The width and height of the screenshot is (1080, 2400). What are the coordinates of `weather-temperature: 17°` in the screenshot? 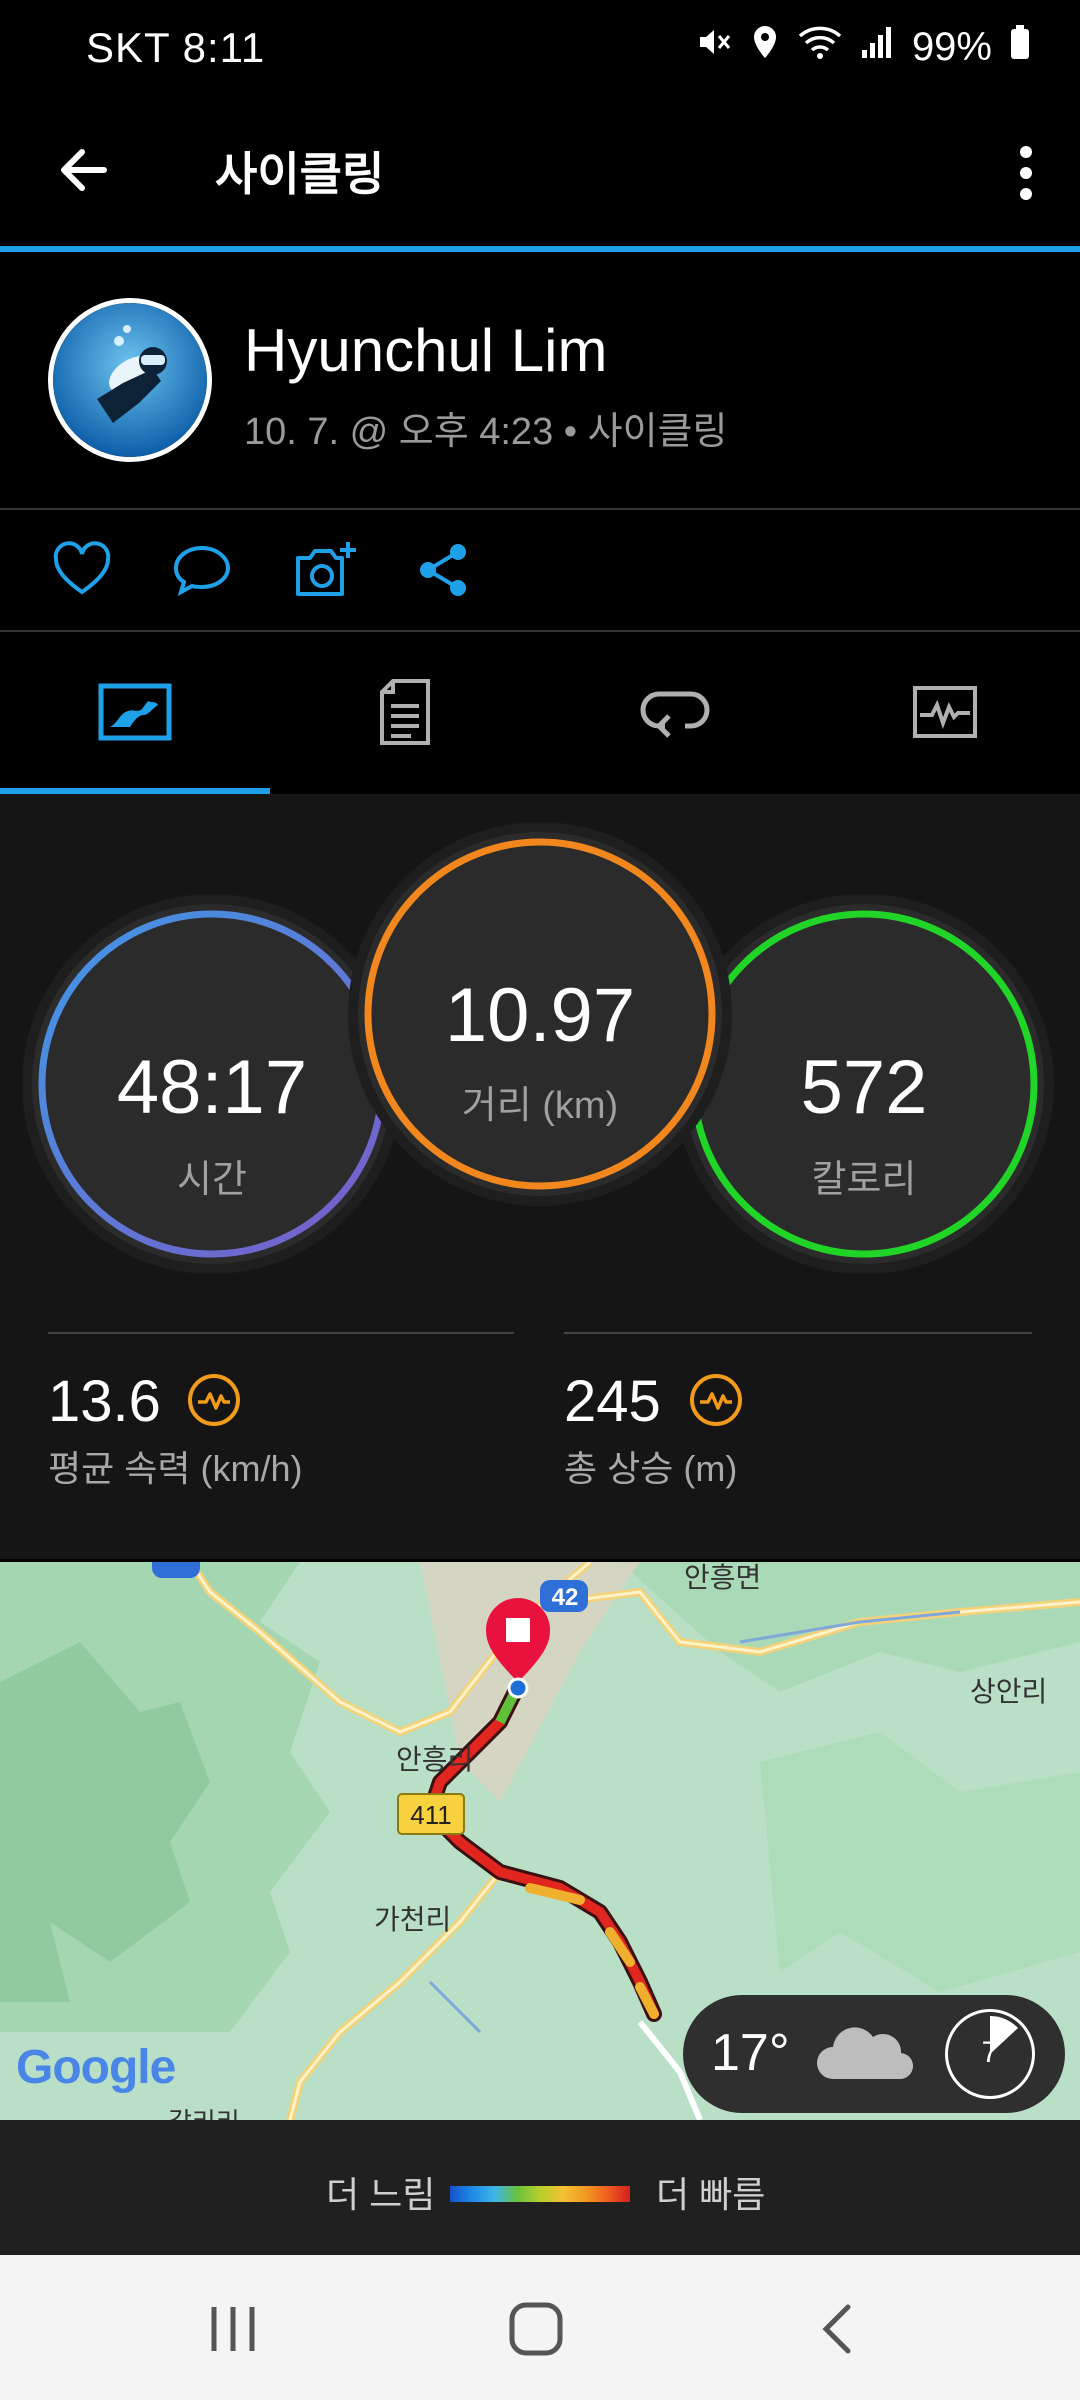 It's located at (750, 2053).